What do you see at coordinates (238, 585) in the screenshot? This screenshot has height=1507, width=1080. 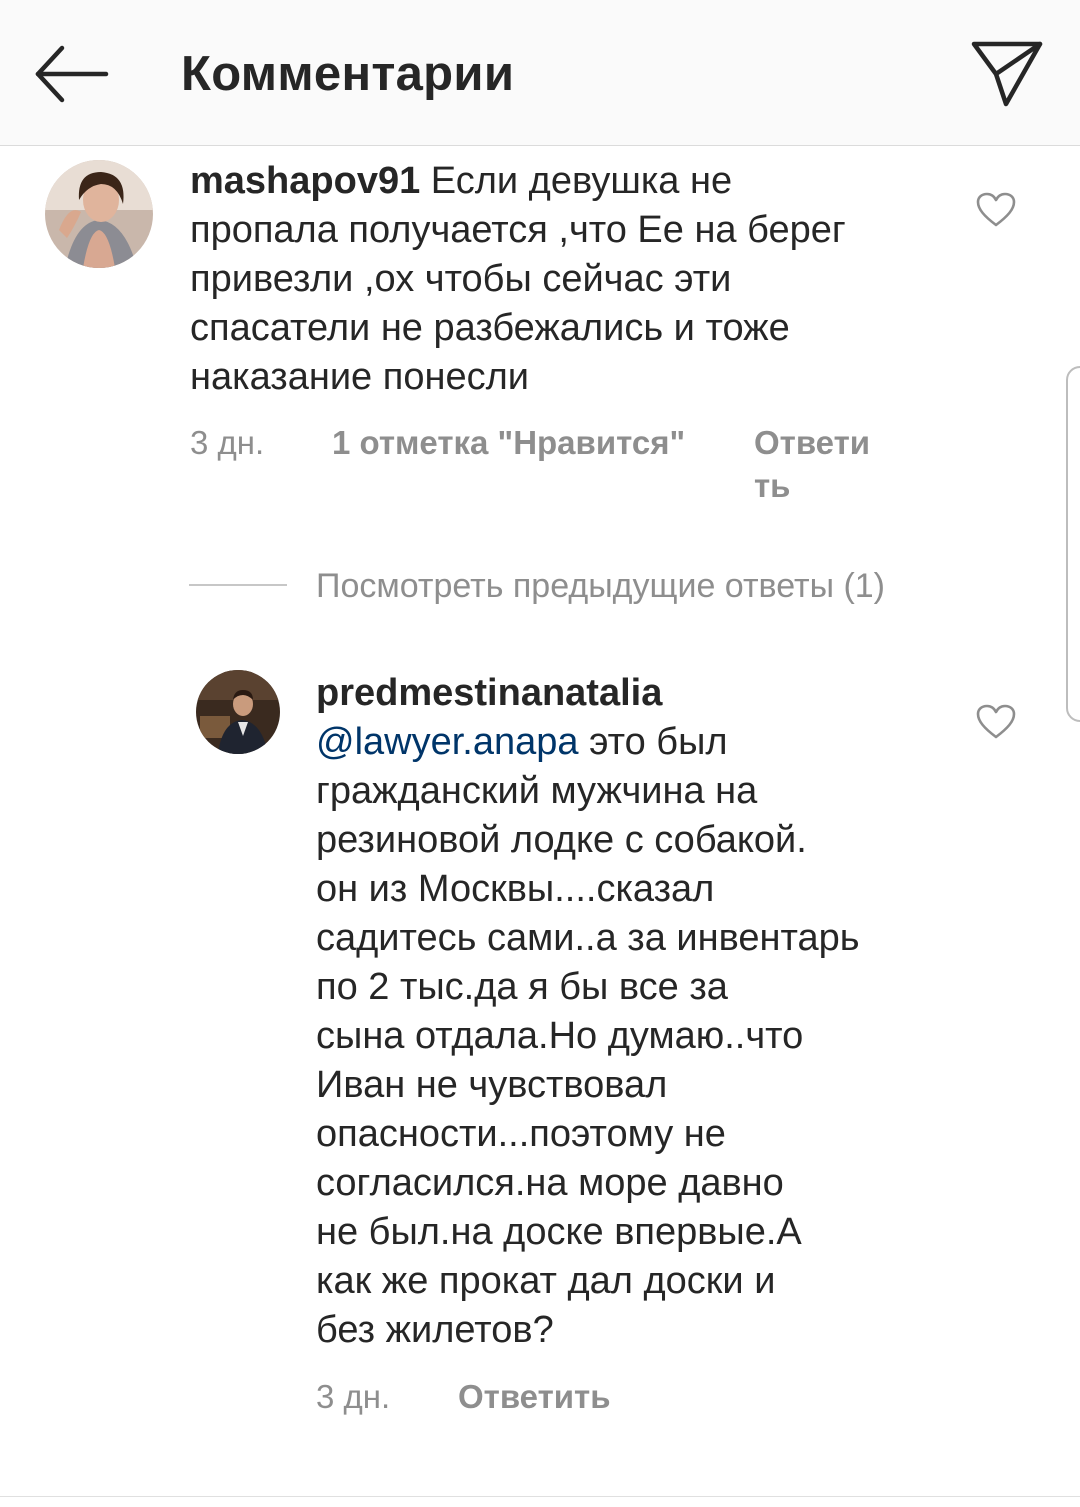 I see `replies-divider` at bounding box center [238, 585].